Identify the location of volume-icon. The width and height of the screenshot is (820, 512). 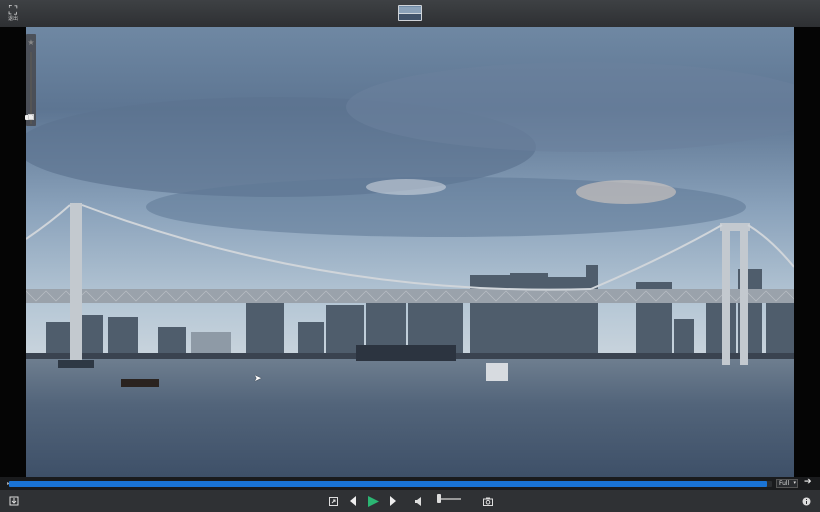
(419, 501).